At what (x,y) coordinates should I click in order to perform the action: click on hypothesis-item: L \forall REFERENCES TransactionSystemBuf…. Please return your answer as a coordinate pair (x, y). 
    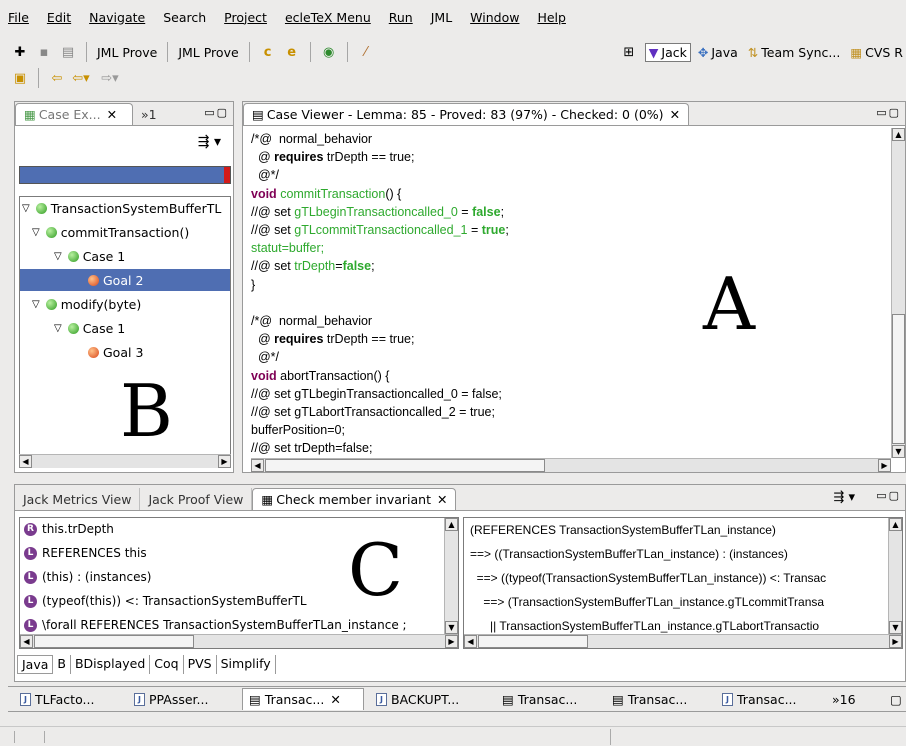
    Looking at the image, I should click on (215, 625).